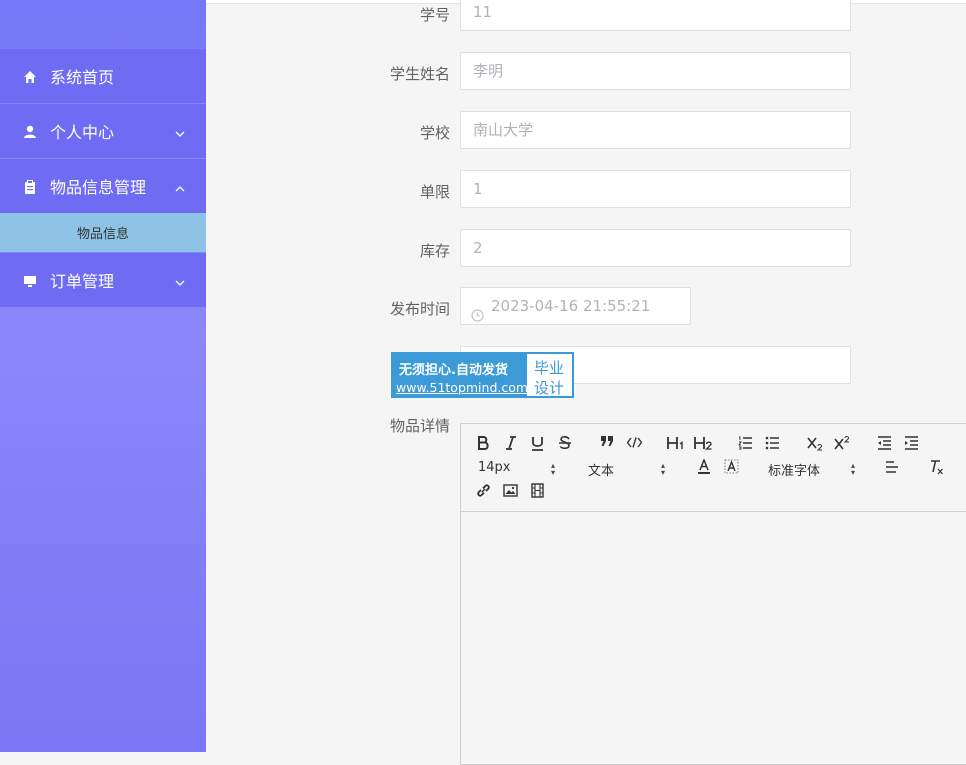  What do you see at coordinates (30, 131) in the screenshot?
I see `user-icon` at bounding box center [30, 131].